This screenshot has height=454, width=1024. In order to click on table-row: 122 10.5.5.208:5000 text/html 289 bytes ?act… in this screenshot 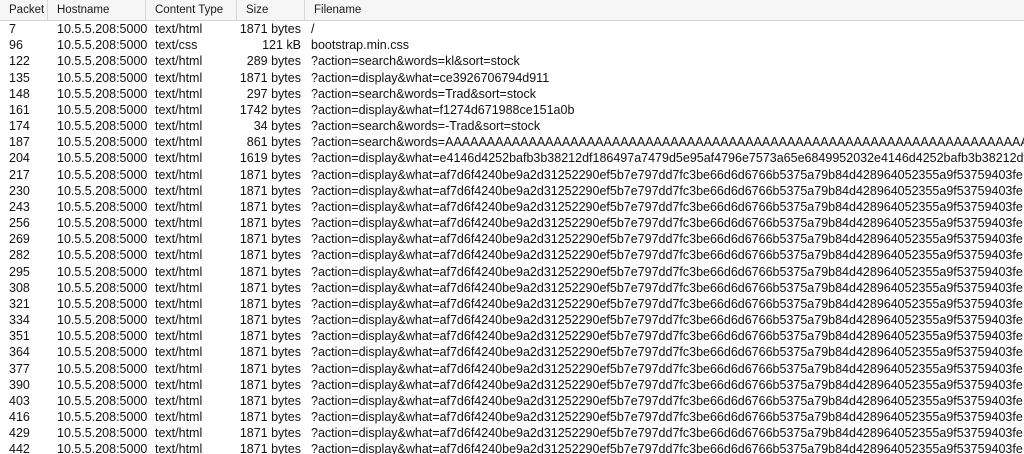, I will do `click(512, 61)`.